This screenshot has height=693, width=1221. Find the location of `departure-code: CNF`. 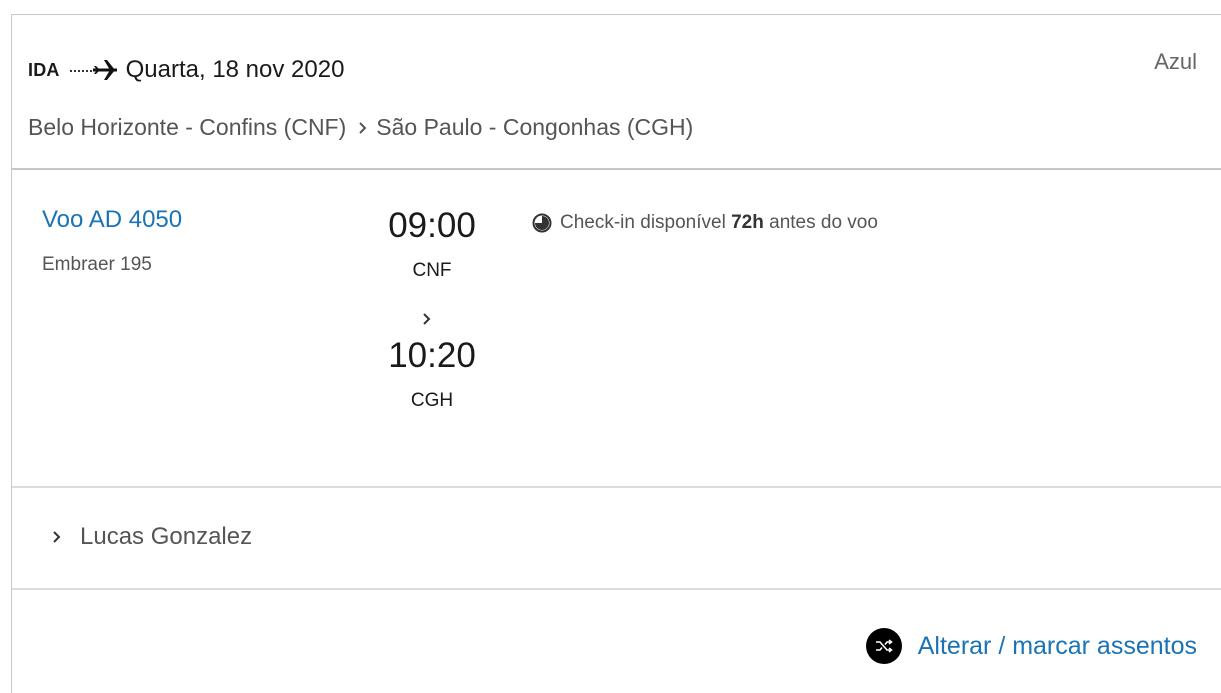

departure-code: CNF is located at coordinates (432, 270).